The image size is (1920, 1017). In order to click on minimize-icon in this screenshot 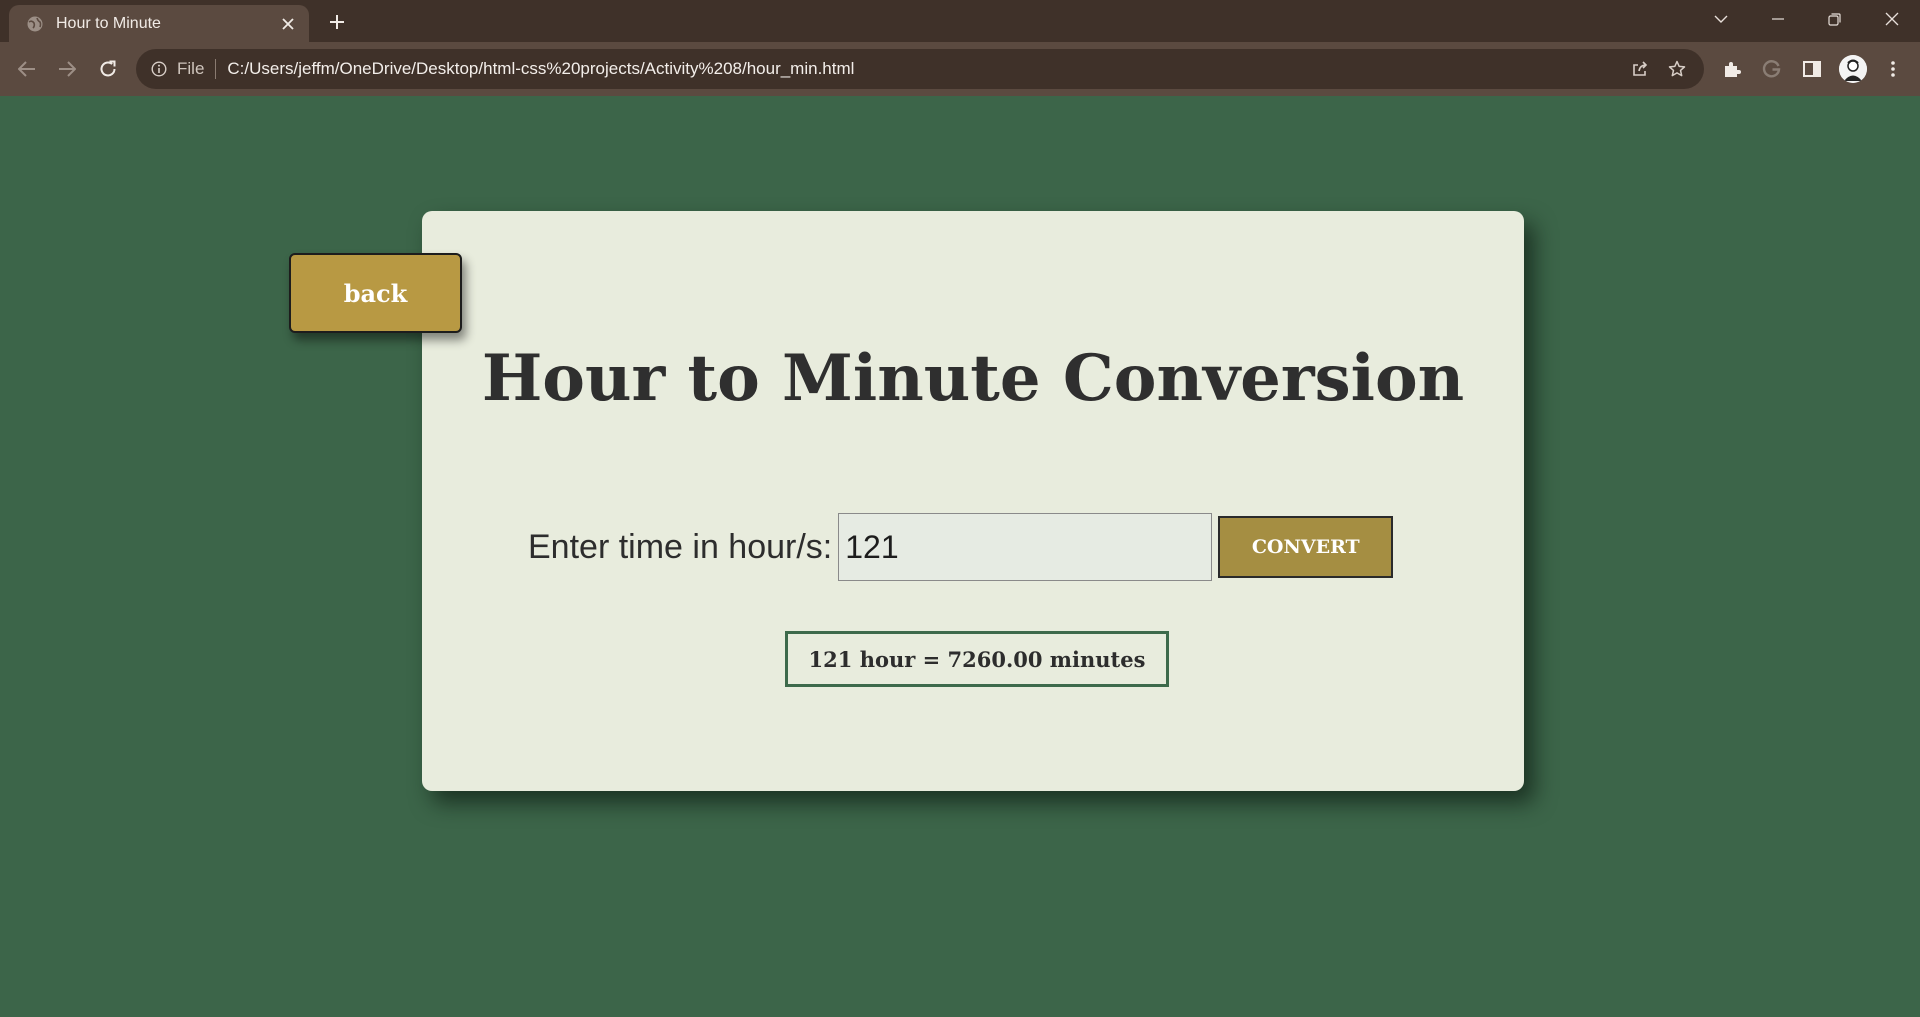, I will do `click(1777, 19)`.